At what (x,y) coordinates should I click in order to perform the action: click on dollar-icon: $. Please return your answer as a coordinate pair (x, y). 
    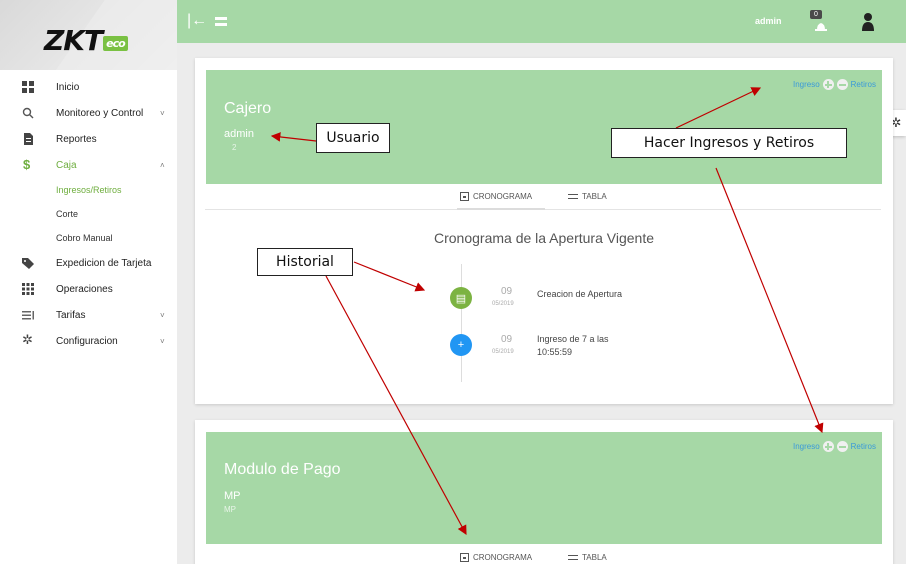
    Looking at the image, I should click on (27, 164).